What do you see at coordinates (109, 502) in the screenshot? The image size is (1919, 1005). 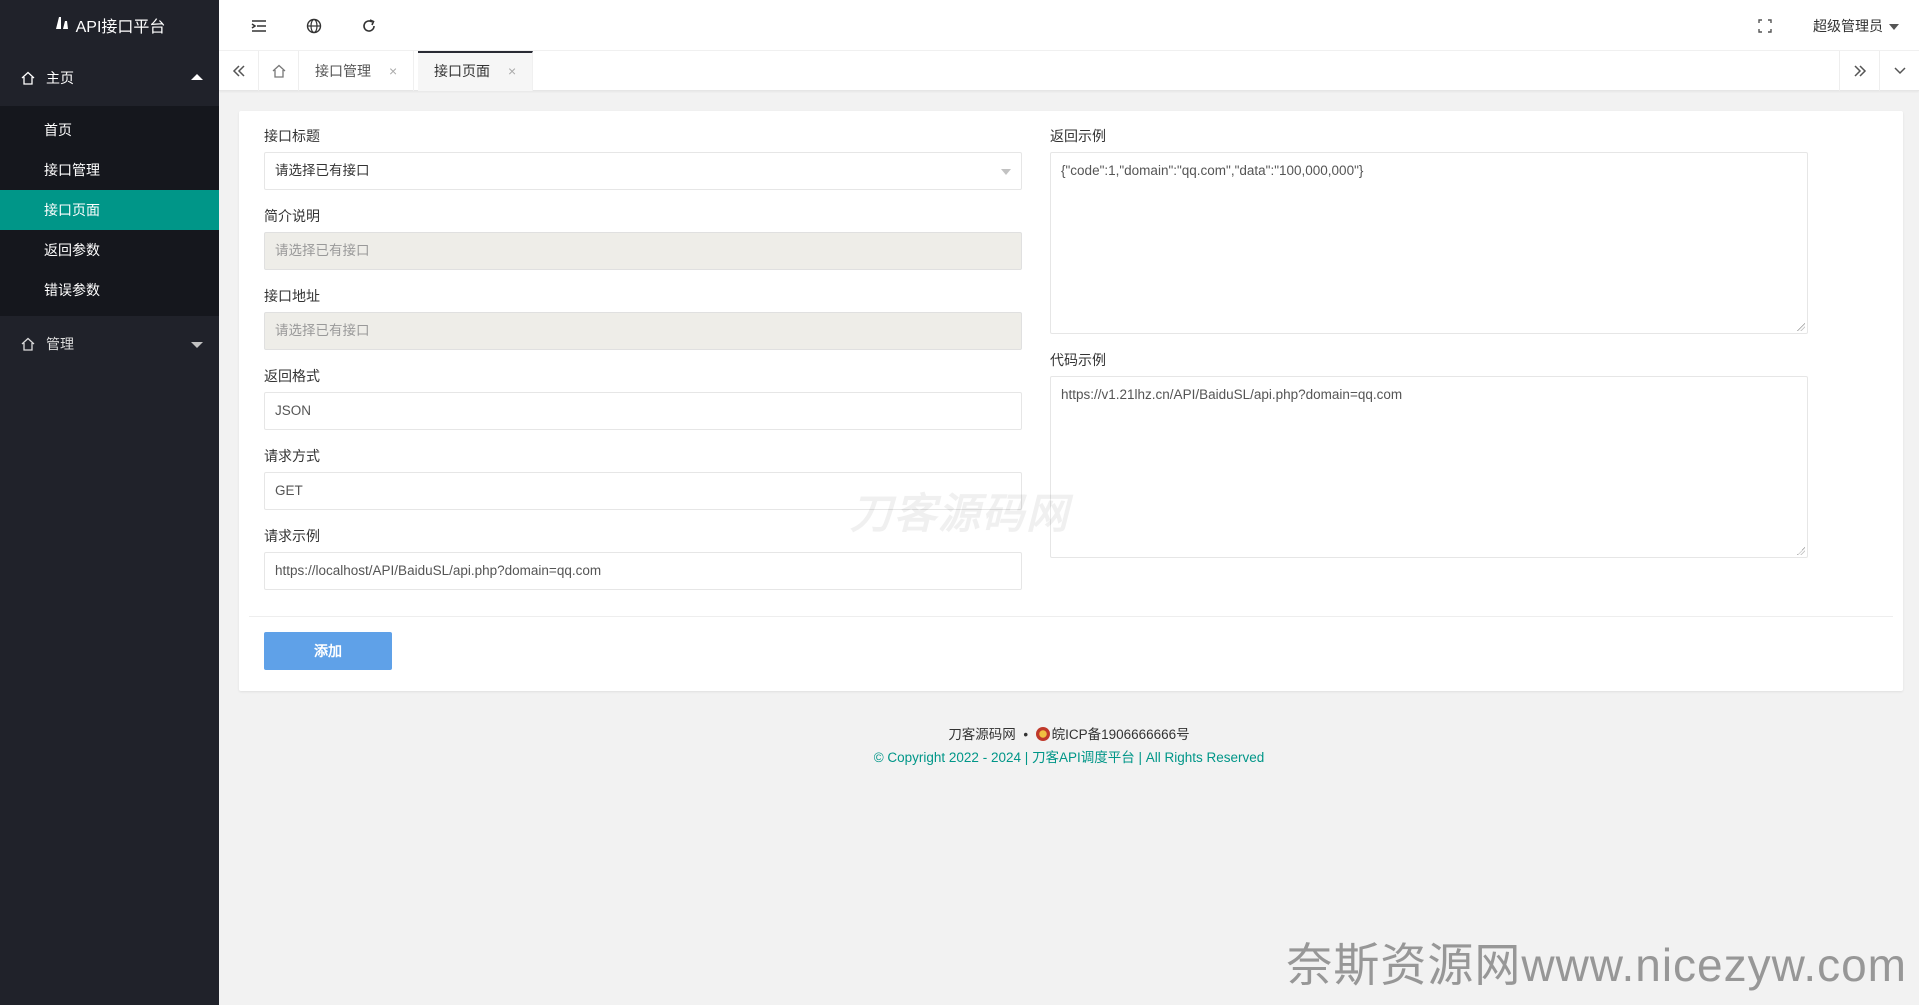 I see `sidebar: API接口平台 主页 首页 接口管理 接口页面 返回参数 错误参数 管理` at bounding box center [109, 502].